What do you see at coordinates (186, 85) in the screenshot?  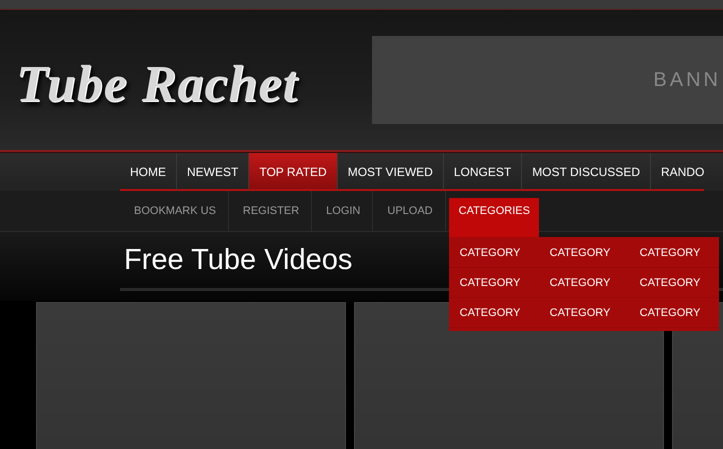 I see `site-logo: Tube Rachet` at bounding box center [186, 85].